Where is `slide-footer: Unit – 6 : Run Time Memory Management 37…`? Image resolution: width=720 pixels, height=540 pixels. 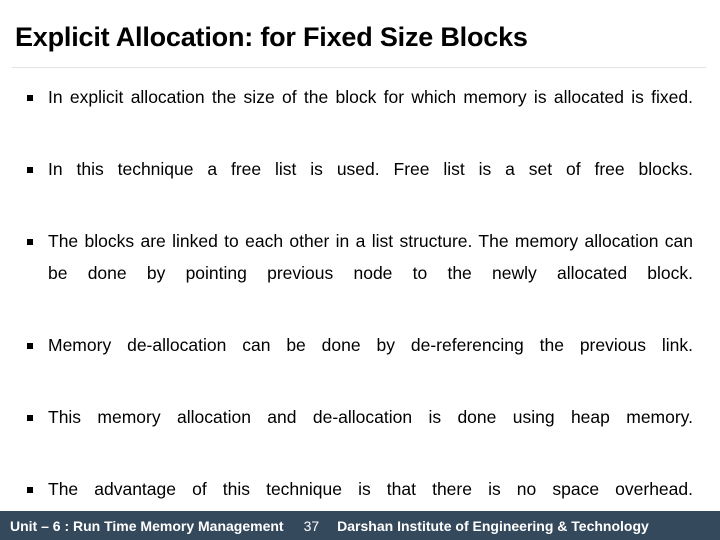 slide-footer: Unit – 6 : Run Time Memory Management 37… is located at coordinates (360, 525).